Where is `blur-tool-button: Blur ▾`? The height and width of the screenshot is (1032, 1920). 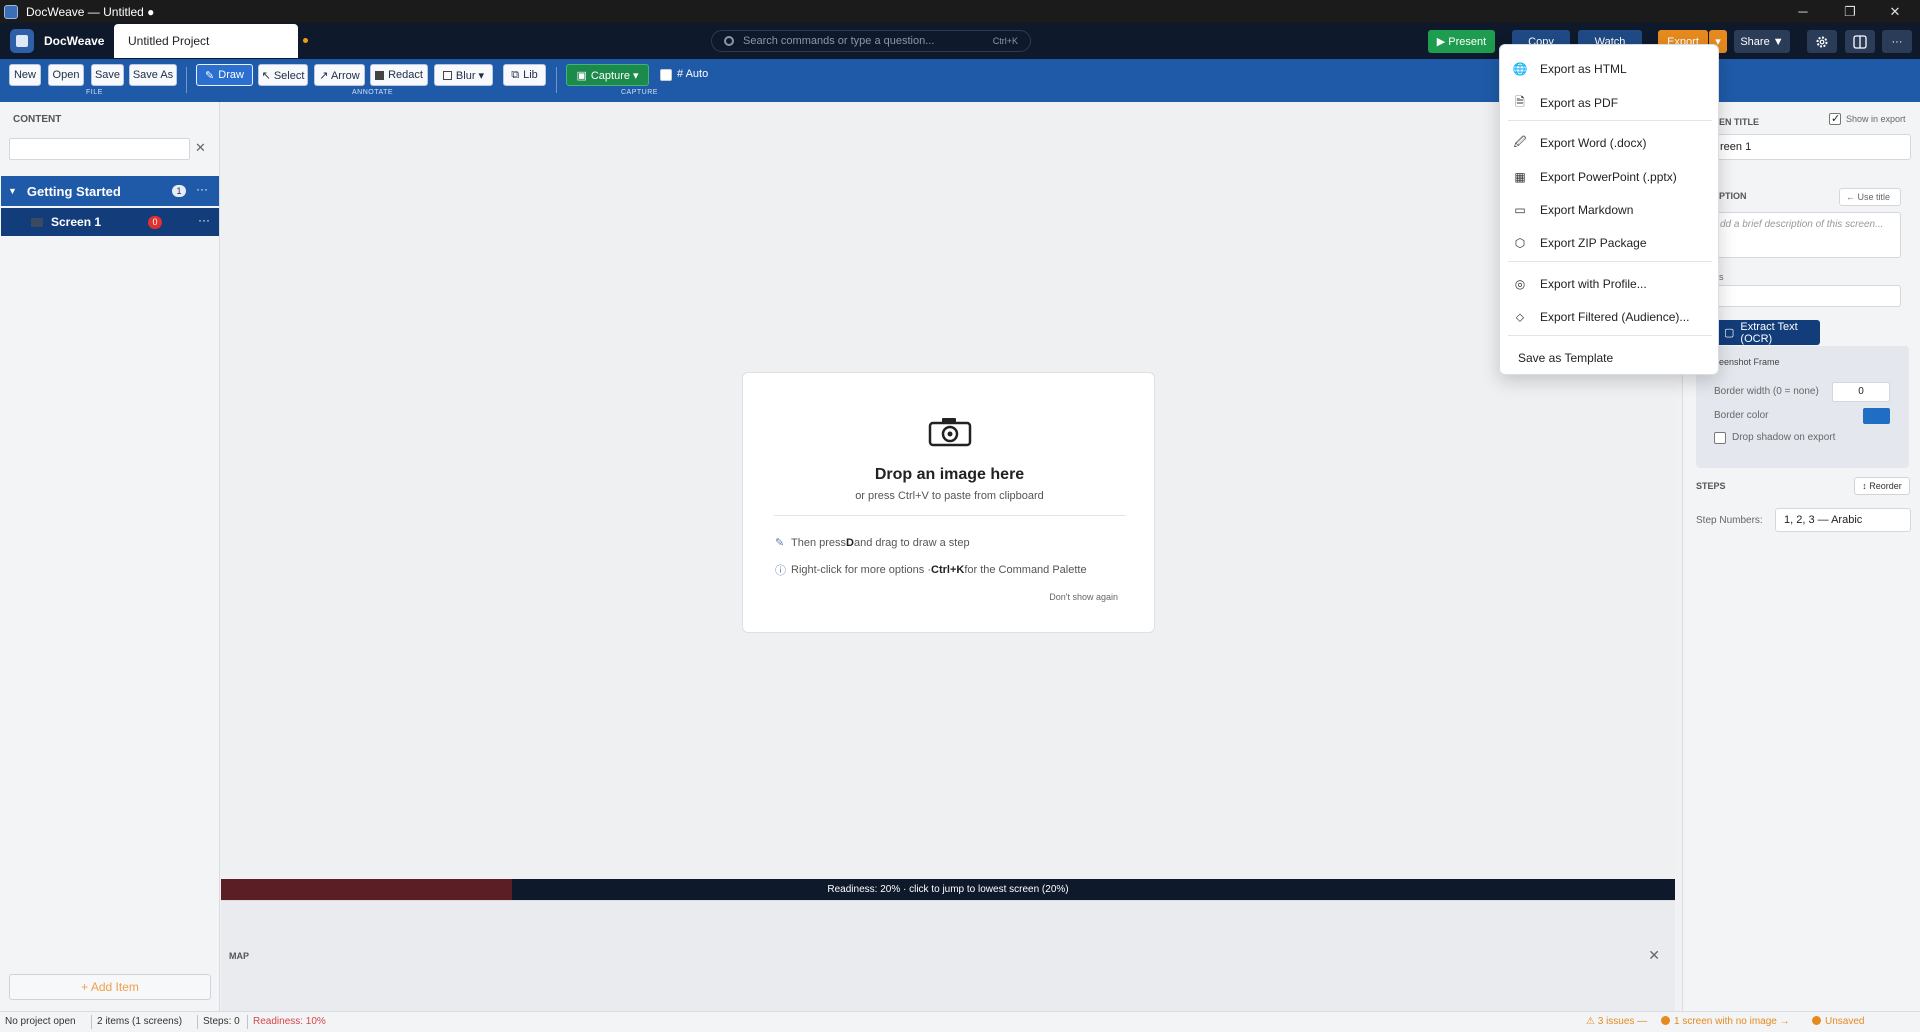 blur-tool-button: Blur ▾ is located at coordinates (463, 75).